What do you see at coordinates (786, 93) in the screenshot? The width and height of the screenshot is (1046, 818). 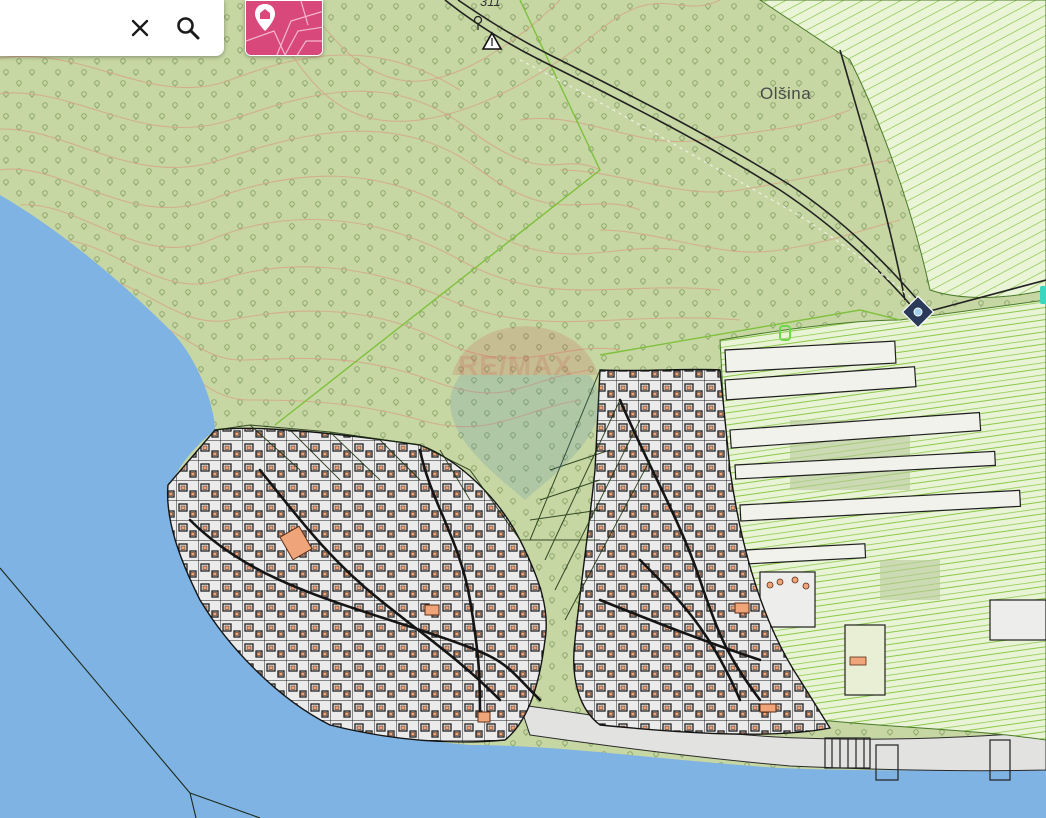 I see `place-name-label: Olšina` at bounding box center [786, 93].